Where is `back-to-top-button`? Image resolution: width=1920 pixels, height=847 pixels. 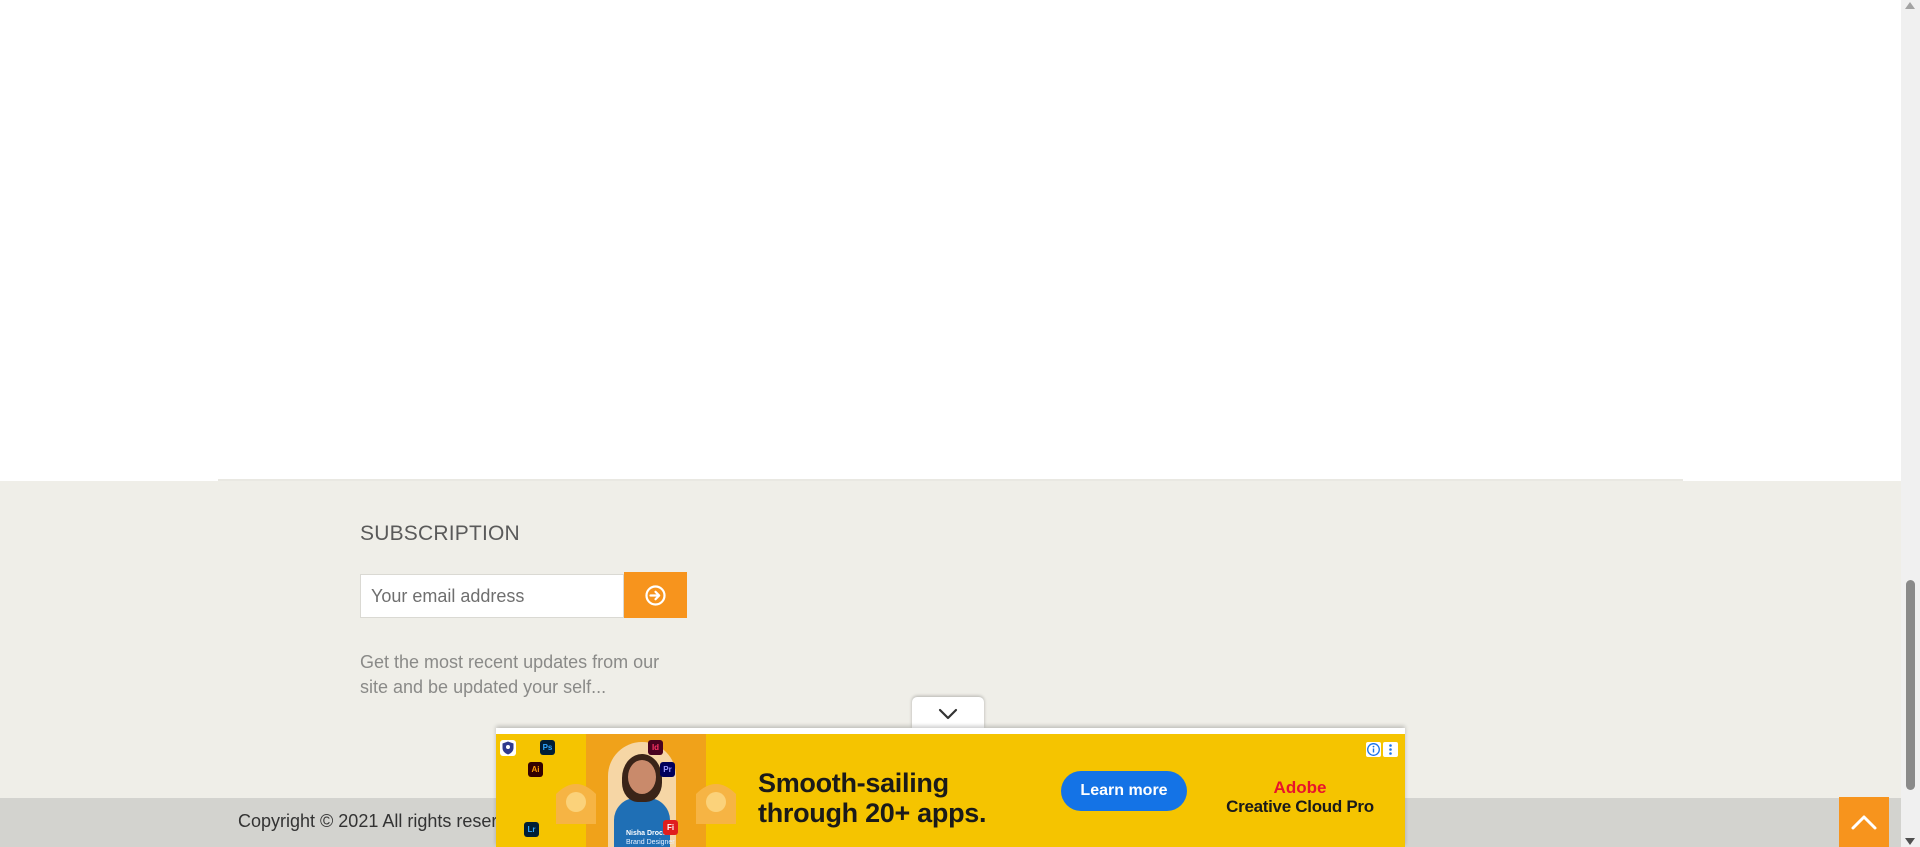
back-to-top-button is located at coordinates (1864, 822).